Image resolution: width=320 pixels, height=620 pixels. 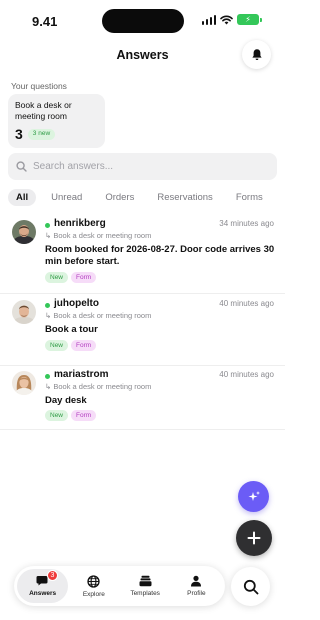 I want to click on unread-badge: 3, so click(x=52, y=575).